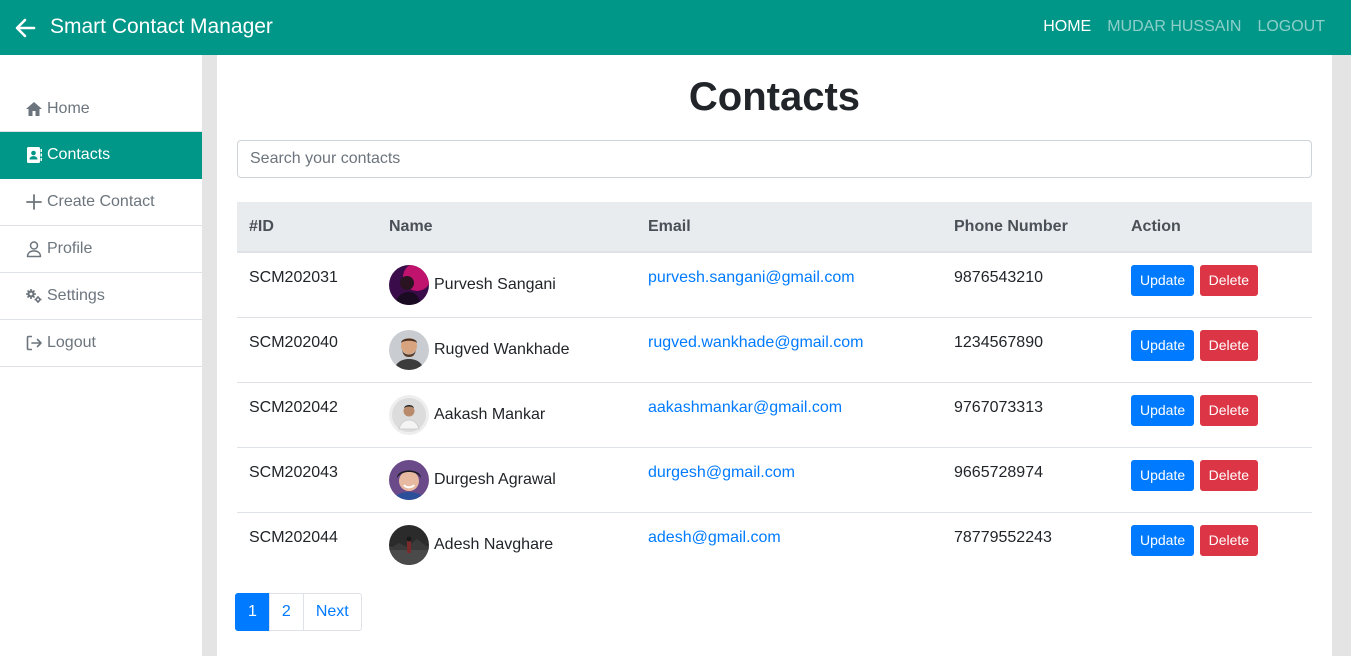 The height and width of the screenshot is (656, 1351). I want to click on sidebar-item-label: Create Contact, so click(101, 201).